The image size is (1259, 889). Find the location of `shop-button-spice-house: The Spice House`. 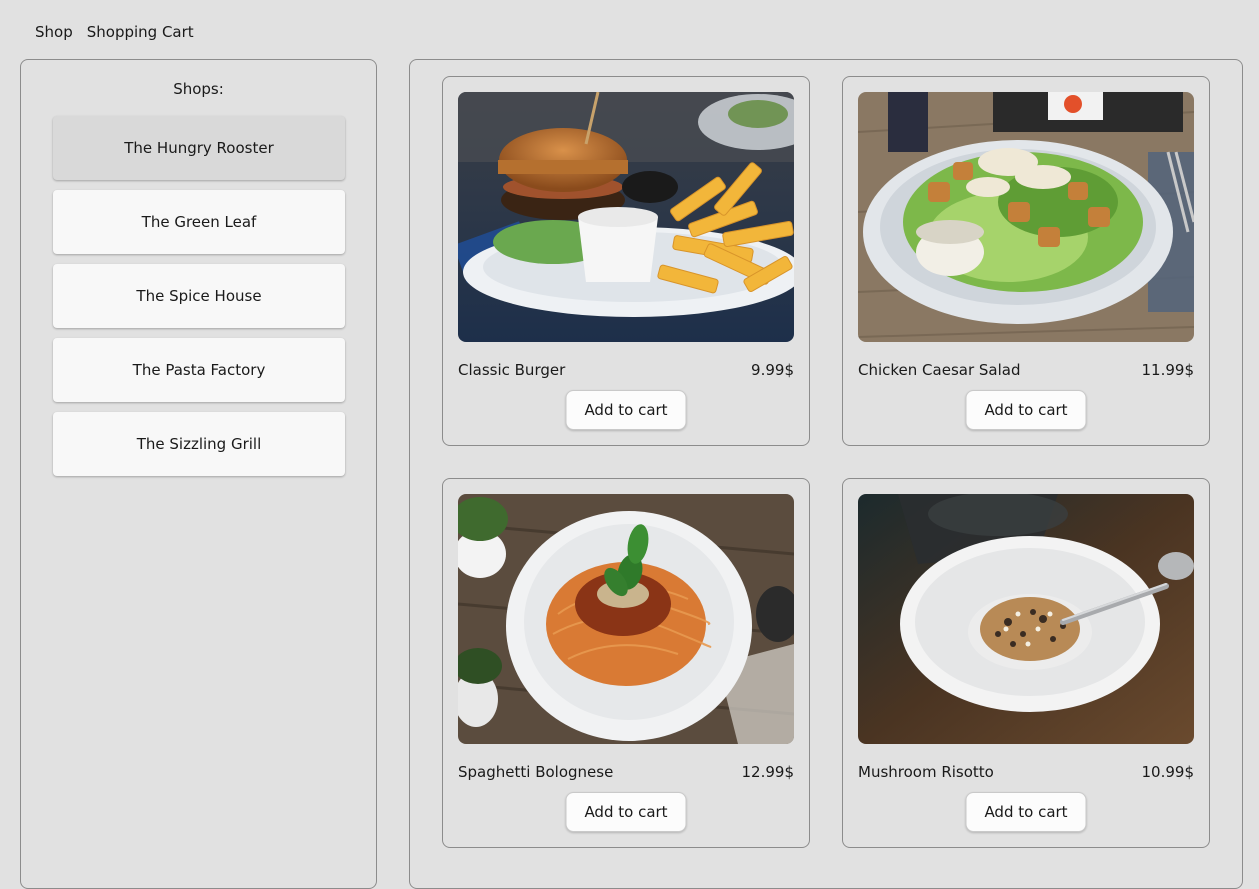

shop-button-spice-house: The Spice House is located at coordinates (199, 296).